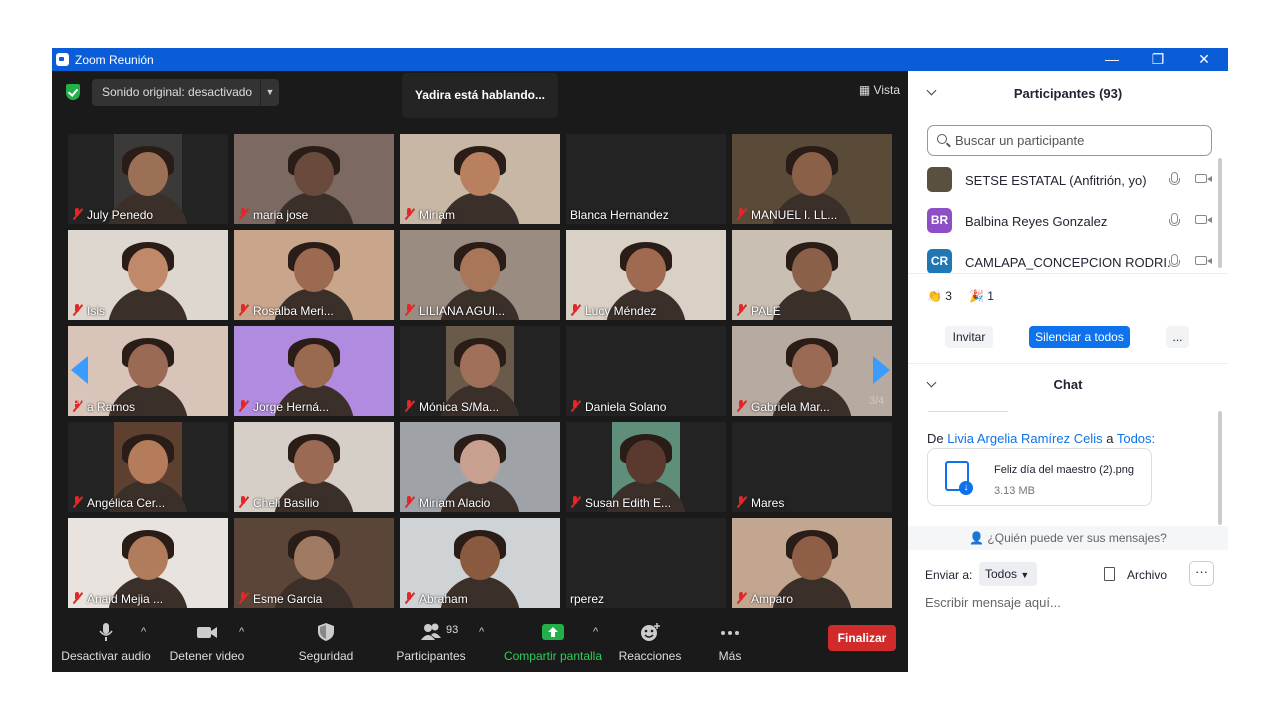 Image resolution: width=1280 pixels, height=720 pixels. What do you see at coordinates (207, 644) in the screenshot?
I see `stop-video-button: Detener video` at bounding box center [207, 644].